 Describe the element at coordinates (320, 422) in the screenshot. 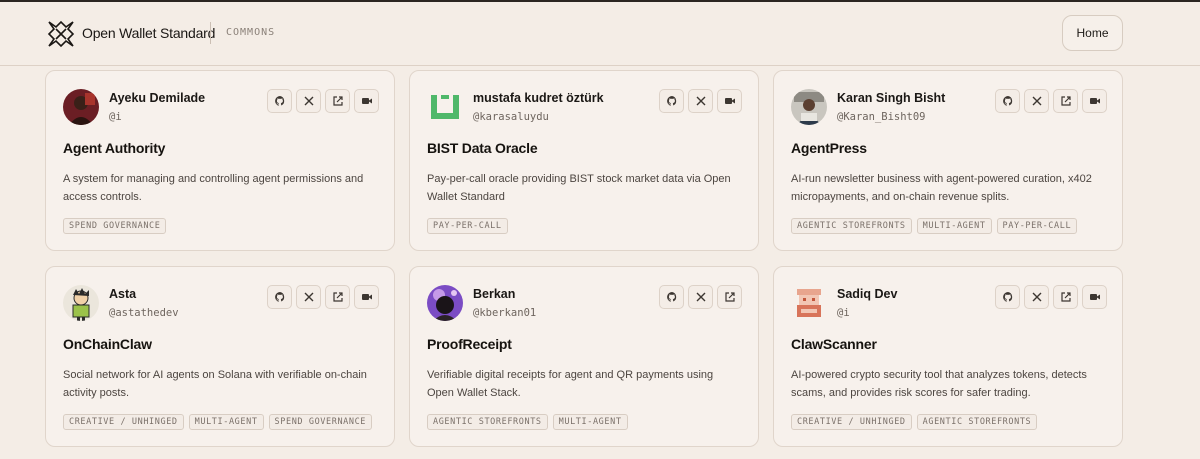

I see `tag: SPEND GOVERNANCE` at that location.